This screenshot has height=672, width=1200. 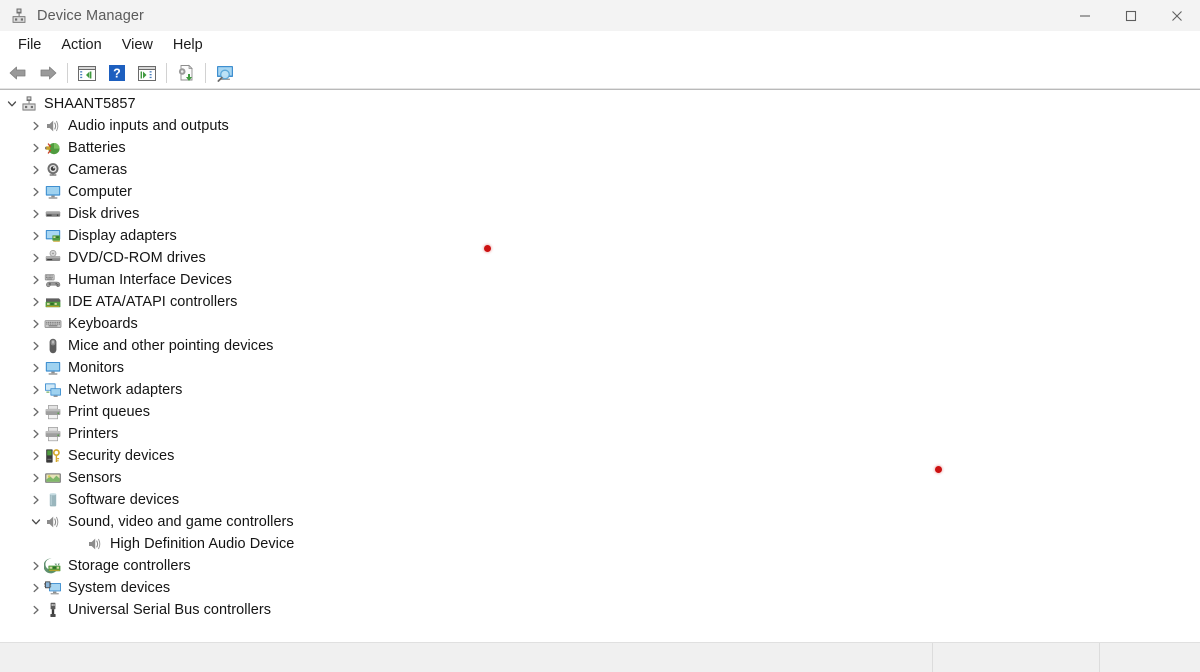 I want to click on maximize-button, so click(x=1131, y=15).